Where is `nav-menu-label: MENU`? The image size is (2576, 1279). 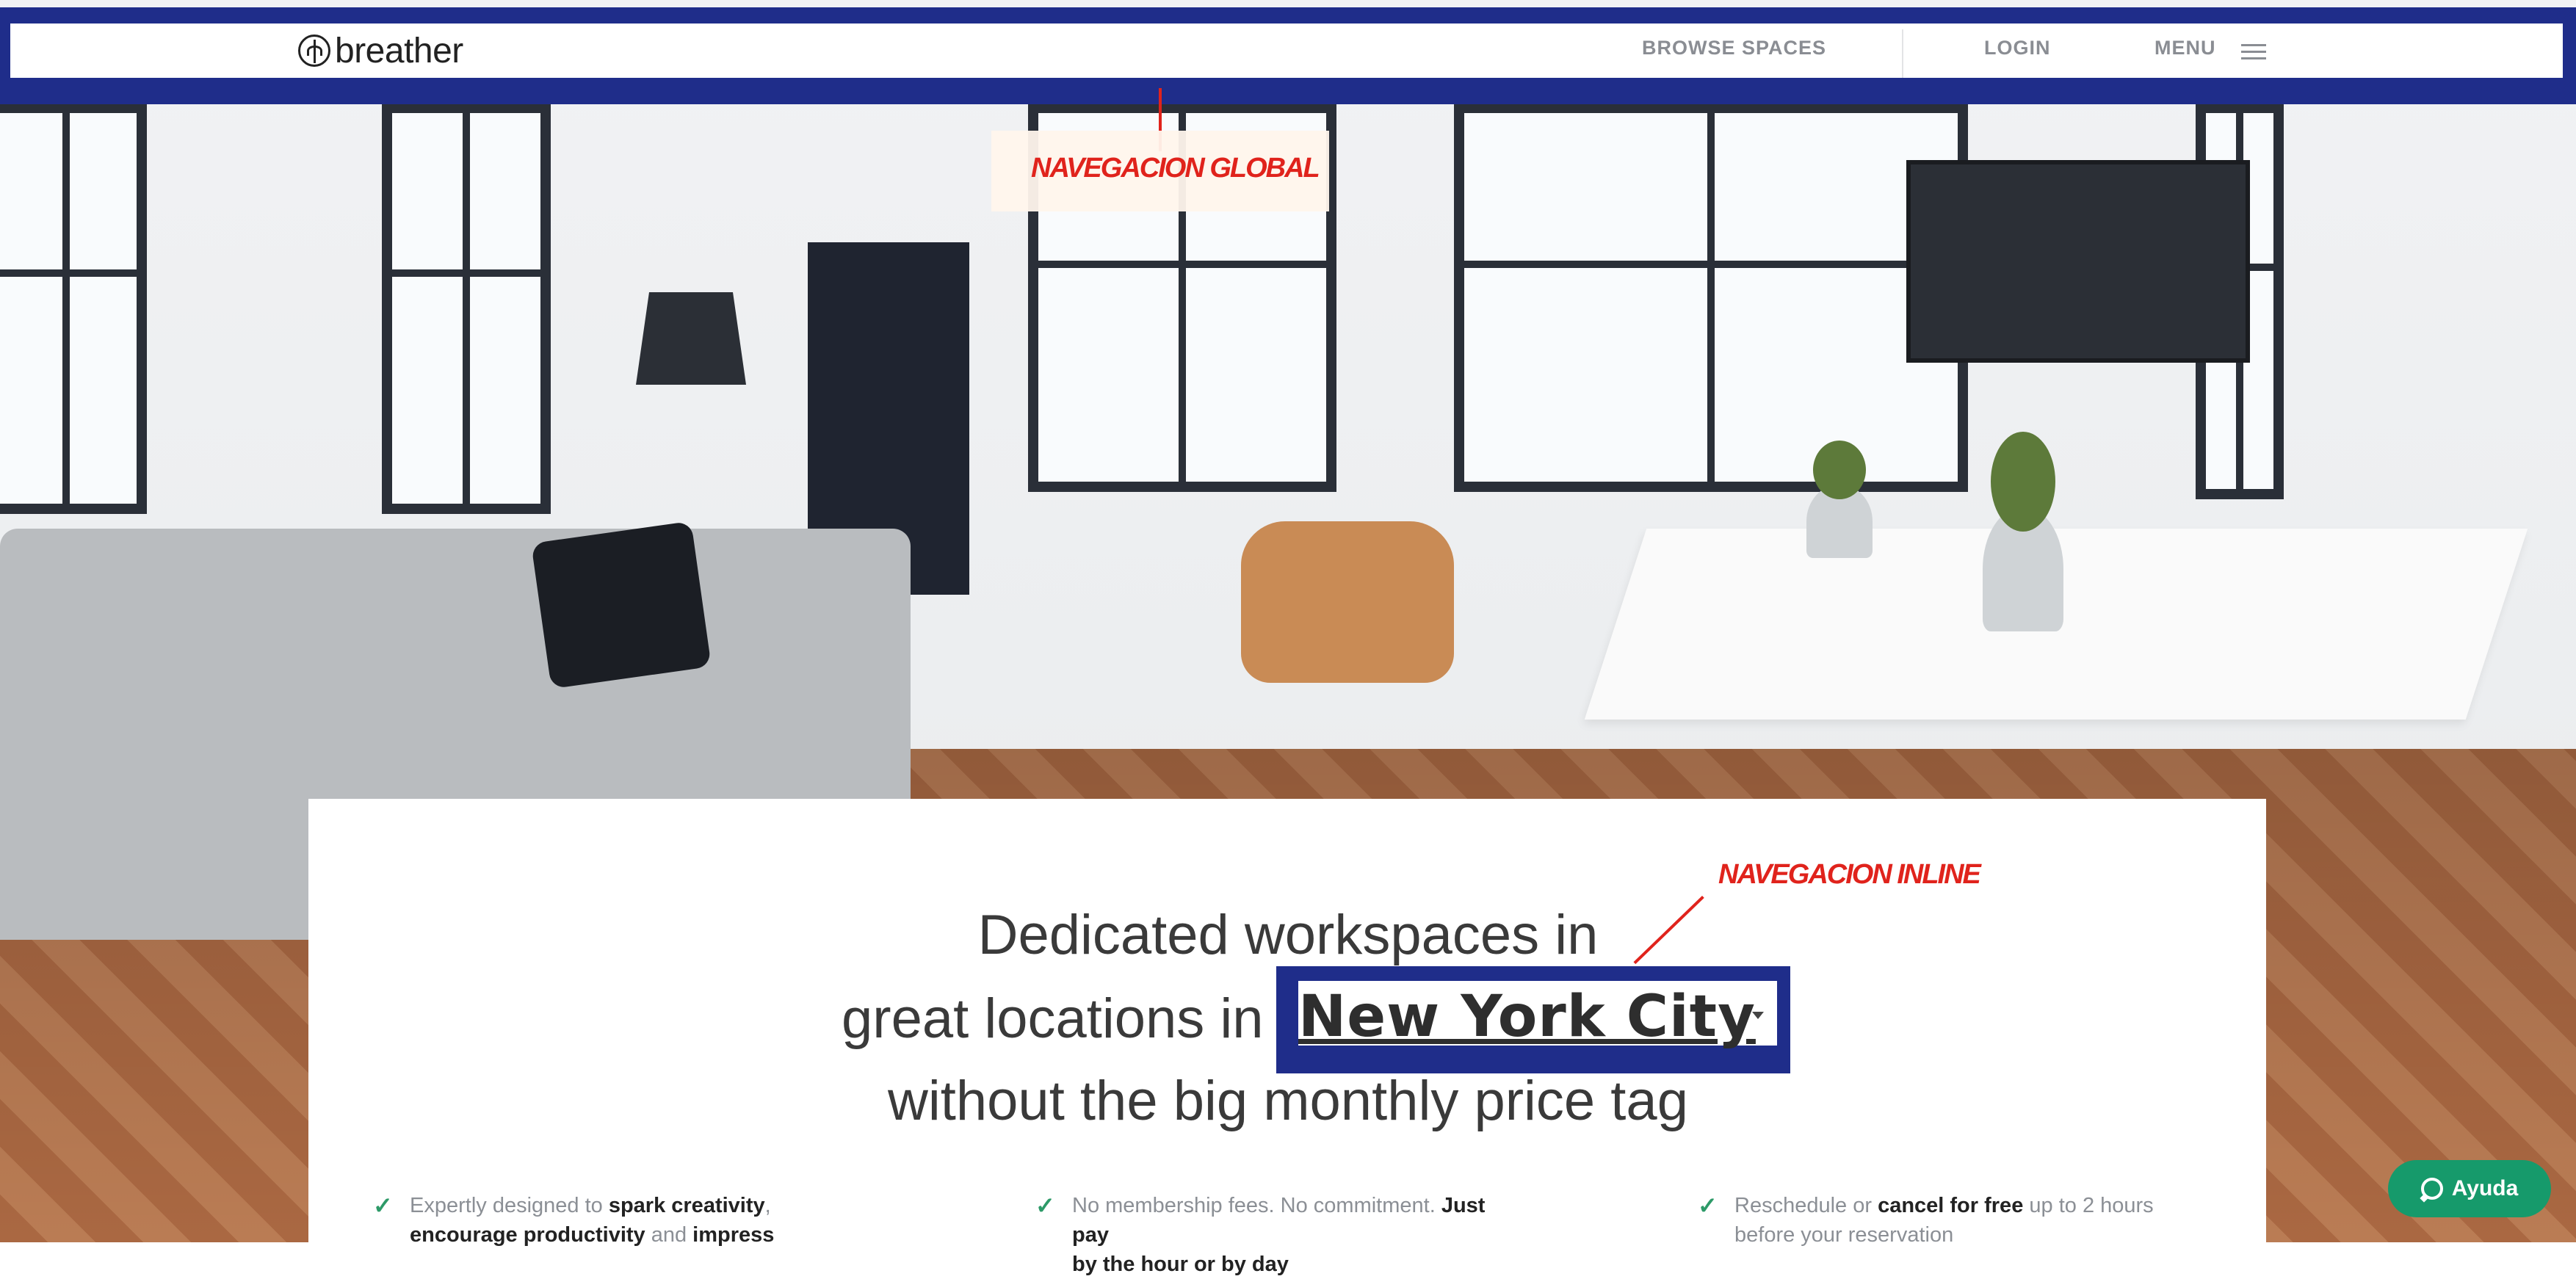
nav-menu-label: MENU is located at coordinates (2185, 48).